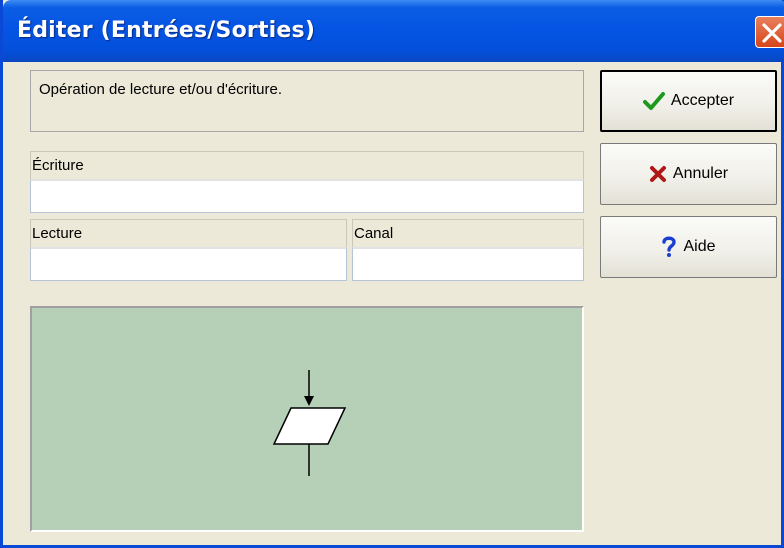 The height and width of the screenshot is (548, 784). What do you see at coordinates (161, 89) in the screenshot?
I see `description-text: Opération de lecture et/ou d'écriture.` at bounding box center [161, 89].